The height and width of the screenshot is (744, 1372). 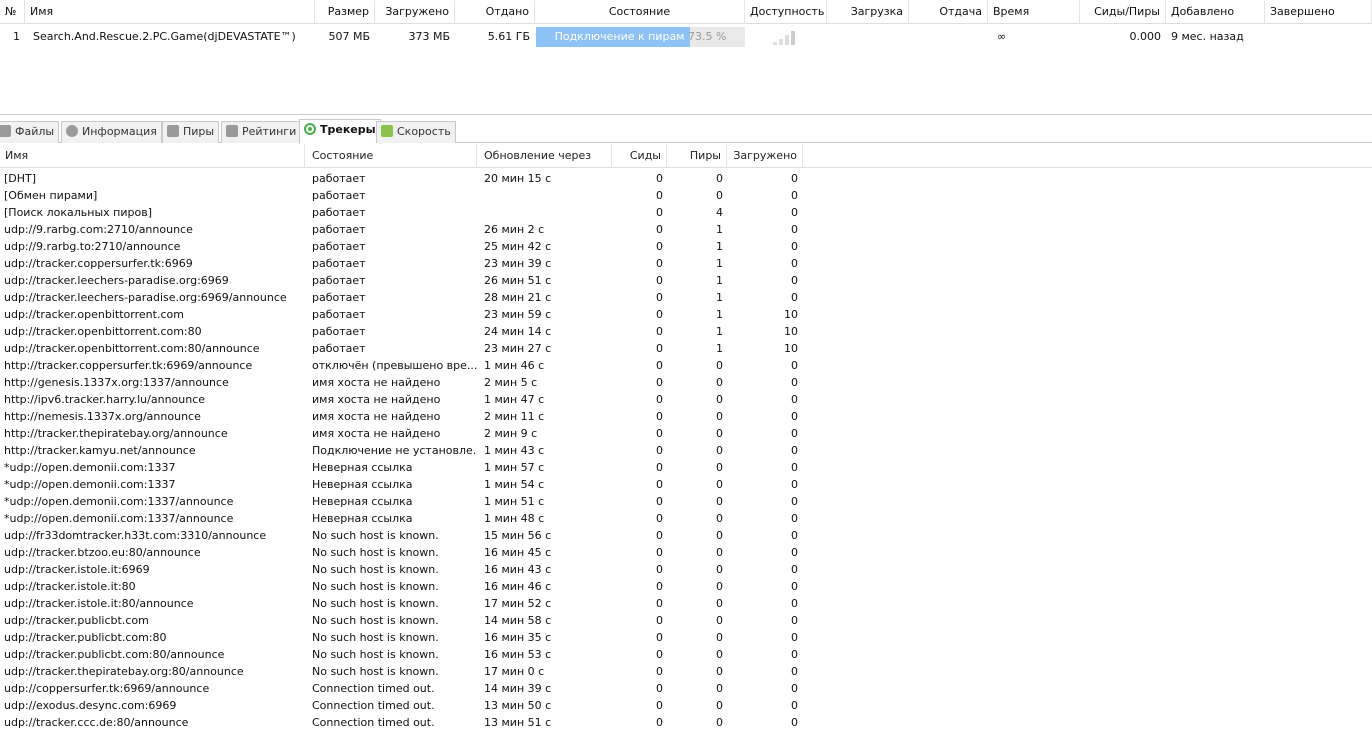 I want to click on tracker-update: 13 мин 51 с, so click(x=518, y=722).